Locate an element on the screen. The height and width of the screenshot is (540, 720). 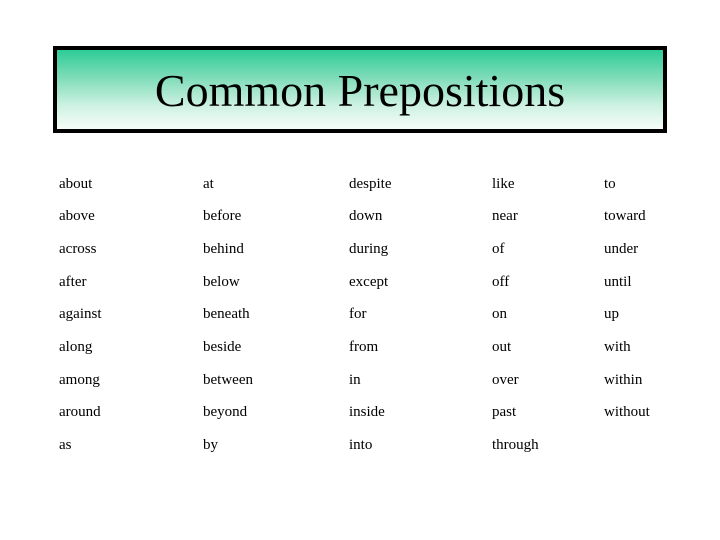
table-cell: above is located at coordinates (77, 216).